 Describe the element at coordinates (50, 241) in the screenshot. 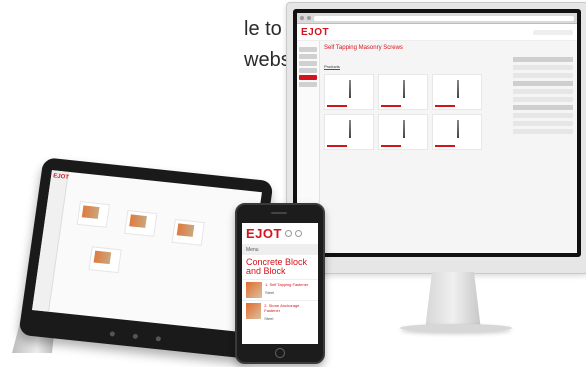

I see `tablet-sidebar: EJOT` at that location.